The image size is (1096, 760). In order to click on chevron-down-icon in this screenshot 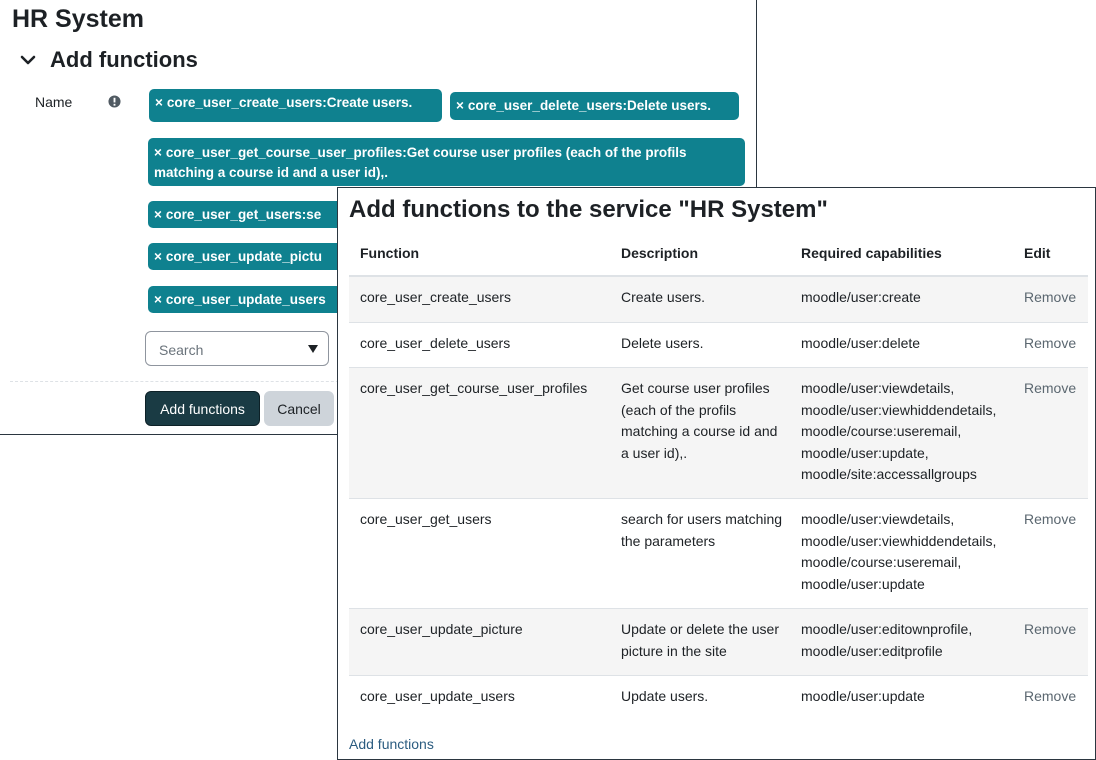, I will do `click(28, 60)`.